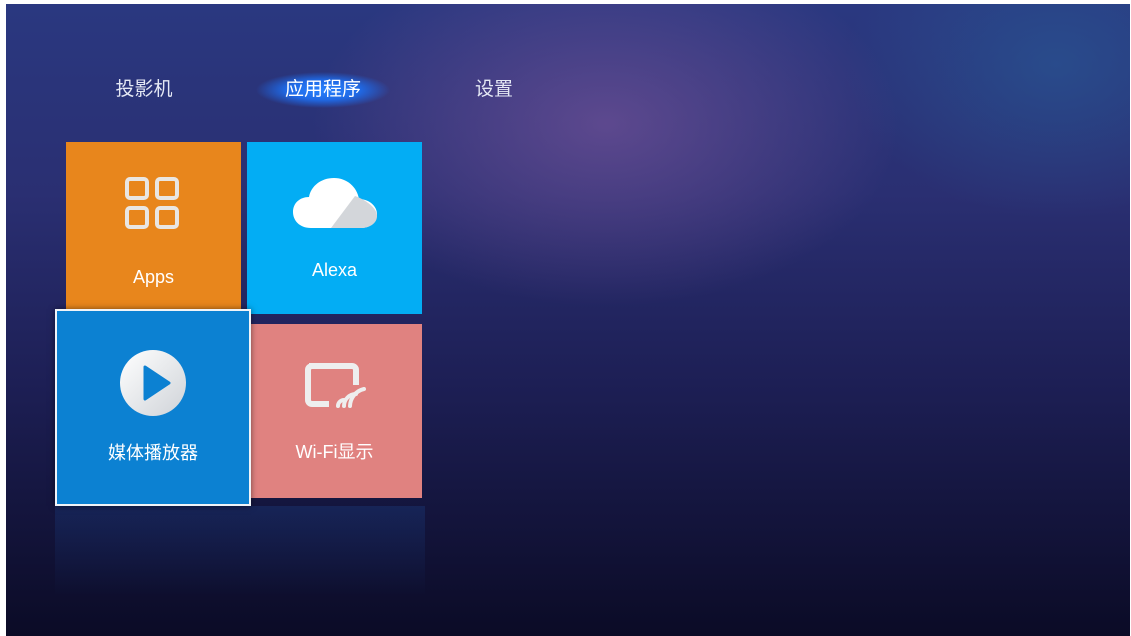  Describe the element at coordinates (153, 453) in the screenshot. I see `media-player-tile-label: 媒体播放器` at that location.